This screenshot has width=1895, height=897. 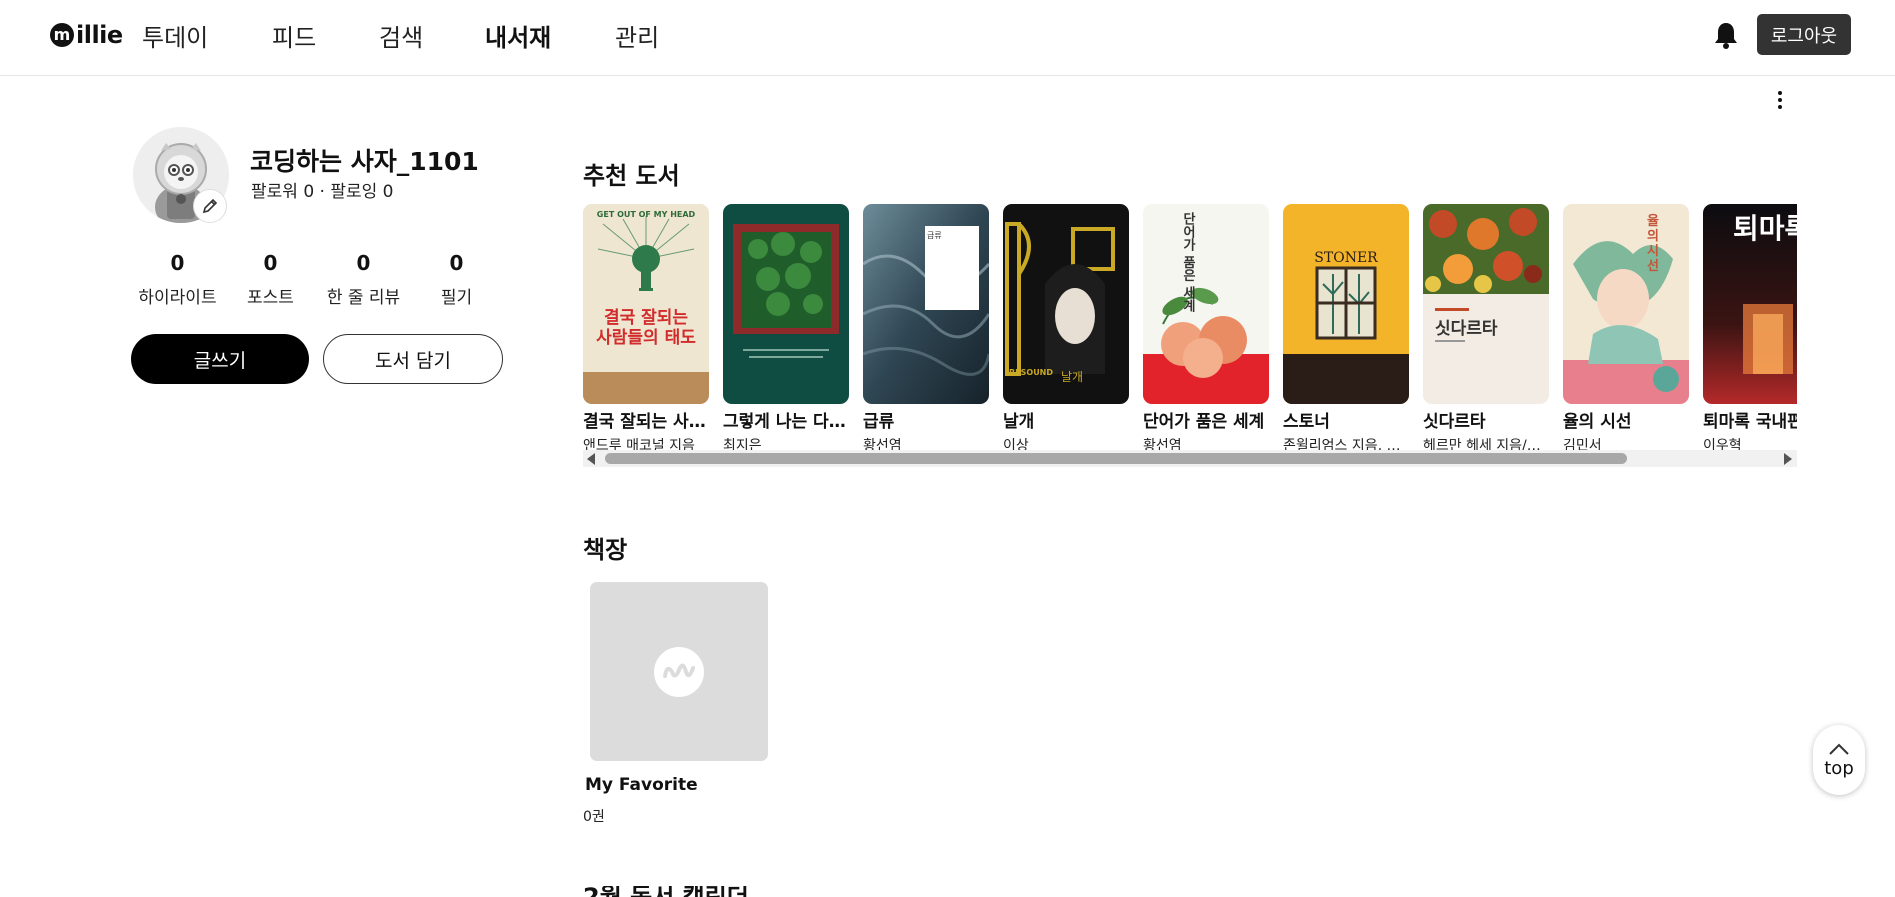 I want to click on profile-stats: 0 하이라이트 0 포스트 0 한 줄 리뷰 0 필기, so click(x=317, y=279).